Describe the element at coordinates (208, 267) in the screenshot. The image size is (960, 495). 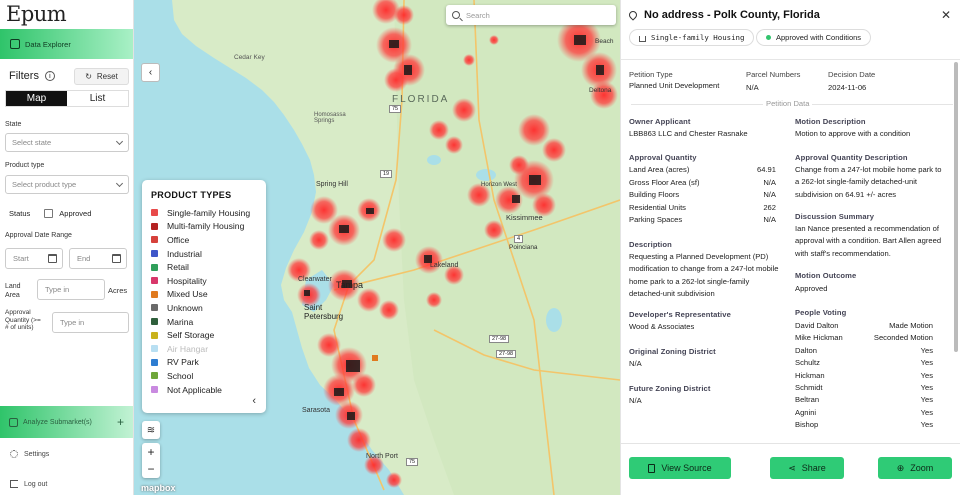
I see `legend-item: Retail` at that location.